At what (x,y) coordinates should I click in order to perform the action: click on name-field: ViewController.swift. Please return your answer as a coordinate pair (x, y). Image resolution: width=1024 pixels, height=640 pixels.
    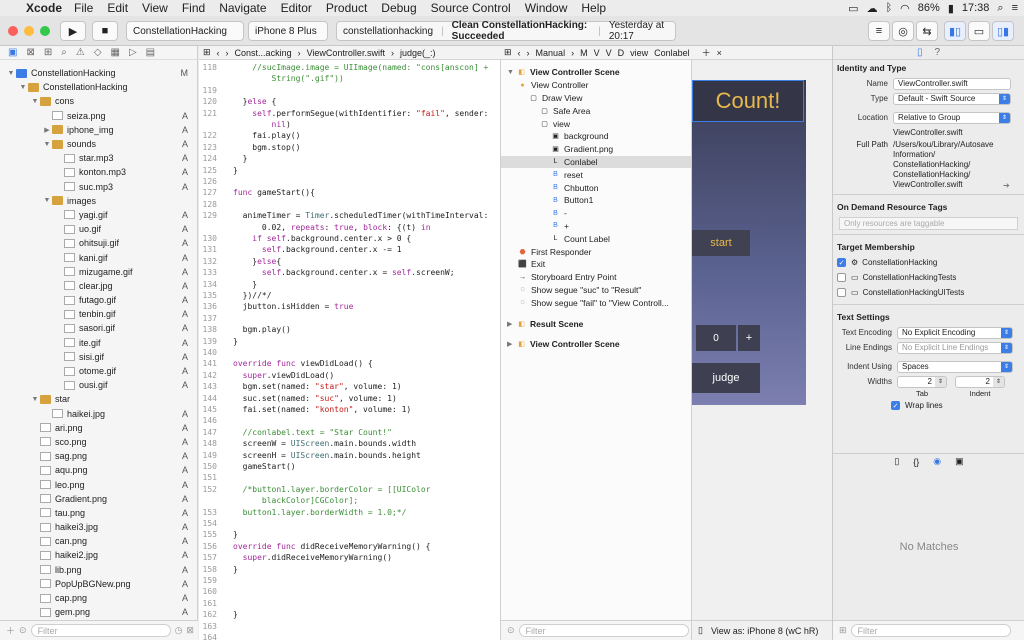
    Looking at the image, I should click on (952, 83).